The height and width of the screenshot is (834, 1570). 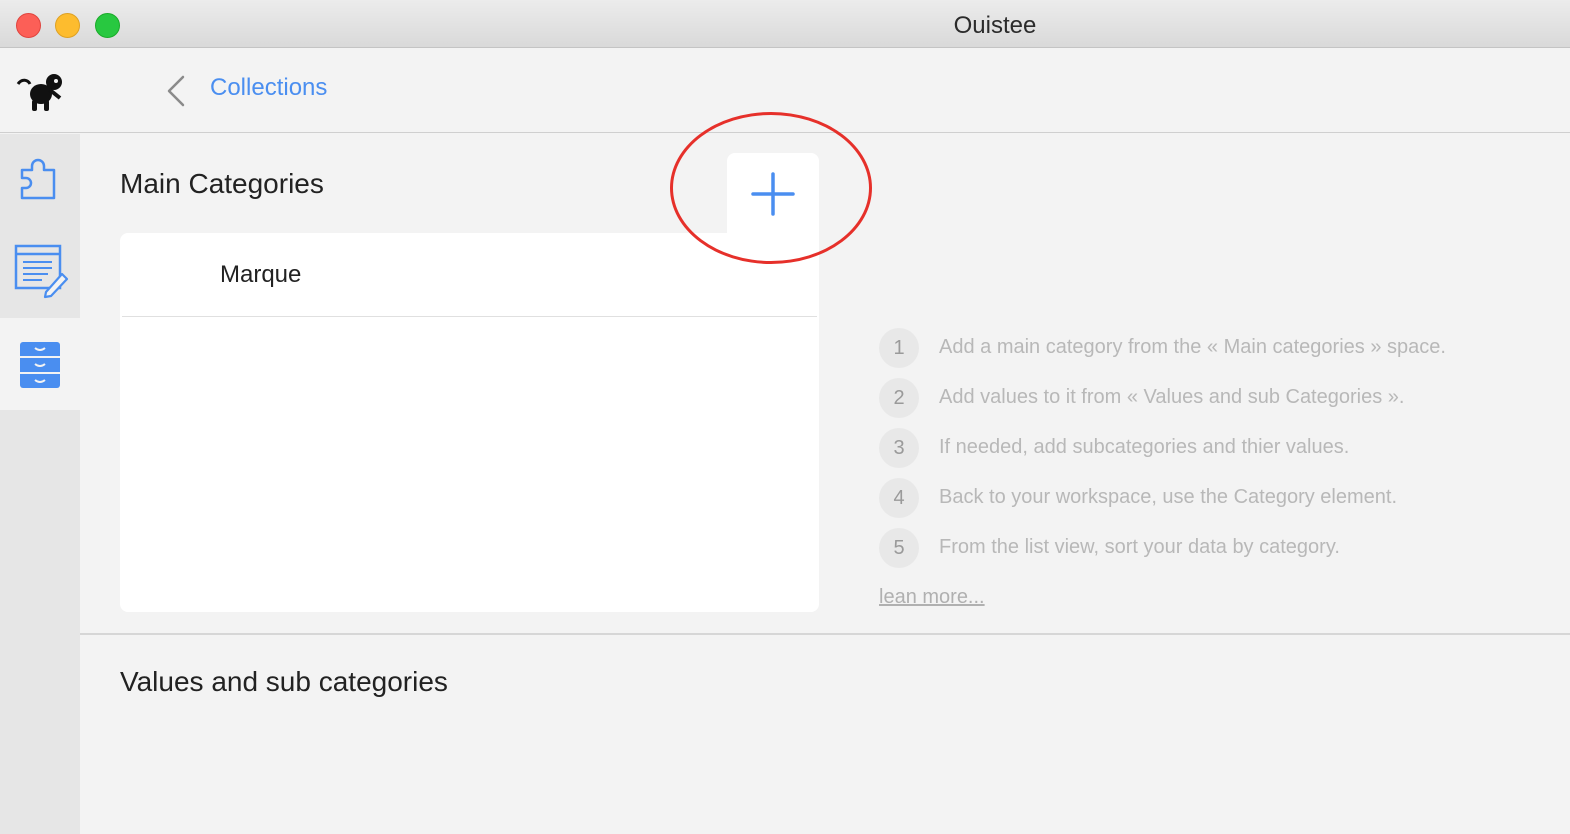 I want to click on highlight-circle-annotation, so click(x=771, y=188).